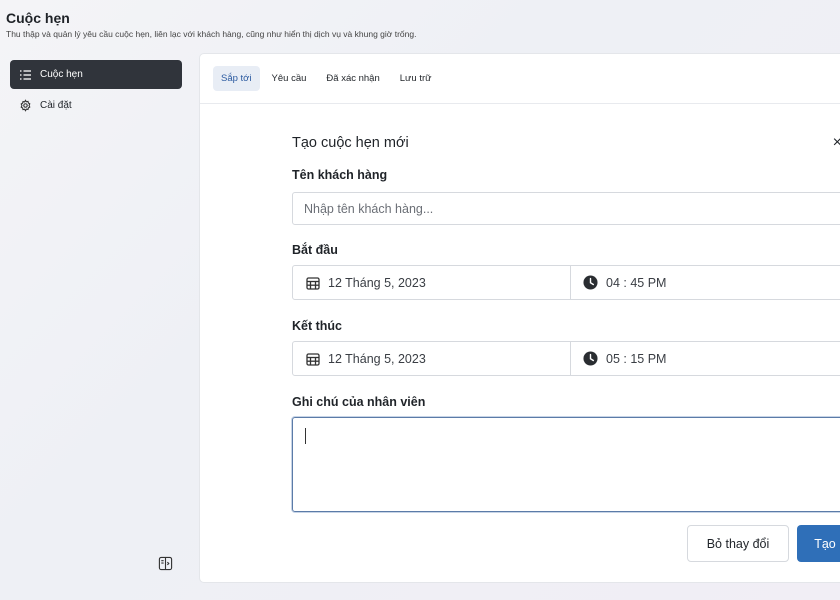 The width and height of the screenshot is (840, 600). What do you see at coordinates (377, 282) in the screenshot?
I see `start-date-value: 12 Tháng 5, 2023` at bounding box center [377, 282].